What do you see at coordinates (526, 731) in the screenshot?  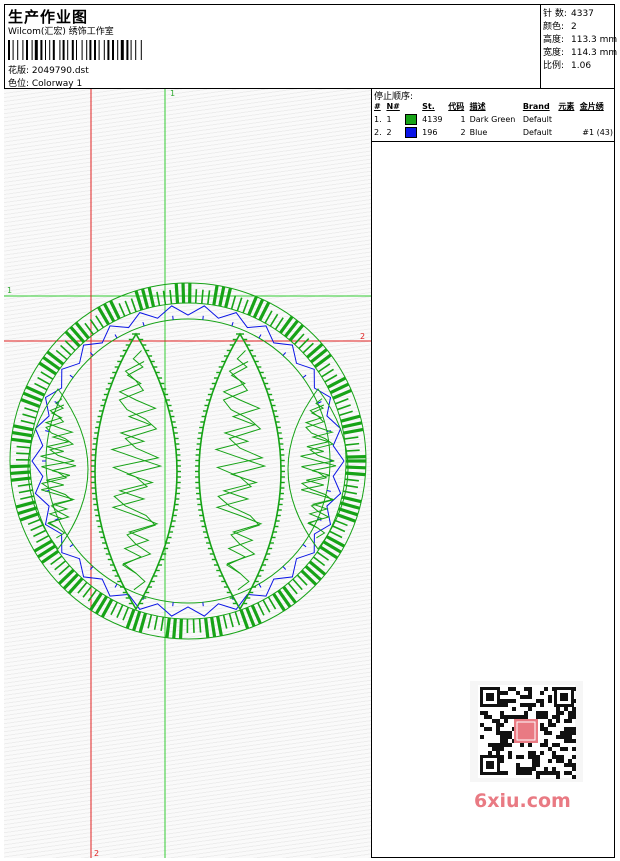 I see `qr-code-icon` at bounding box center [526, 731].